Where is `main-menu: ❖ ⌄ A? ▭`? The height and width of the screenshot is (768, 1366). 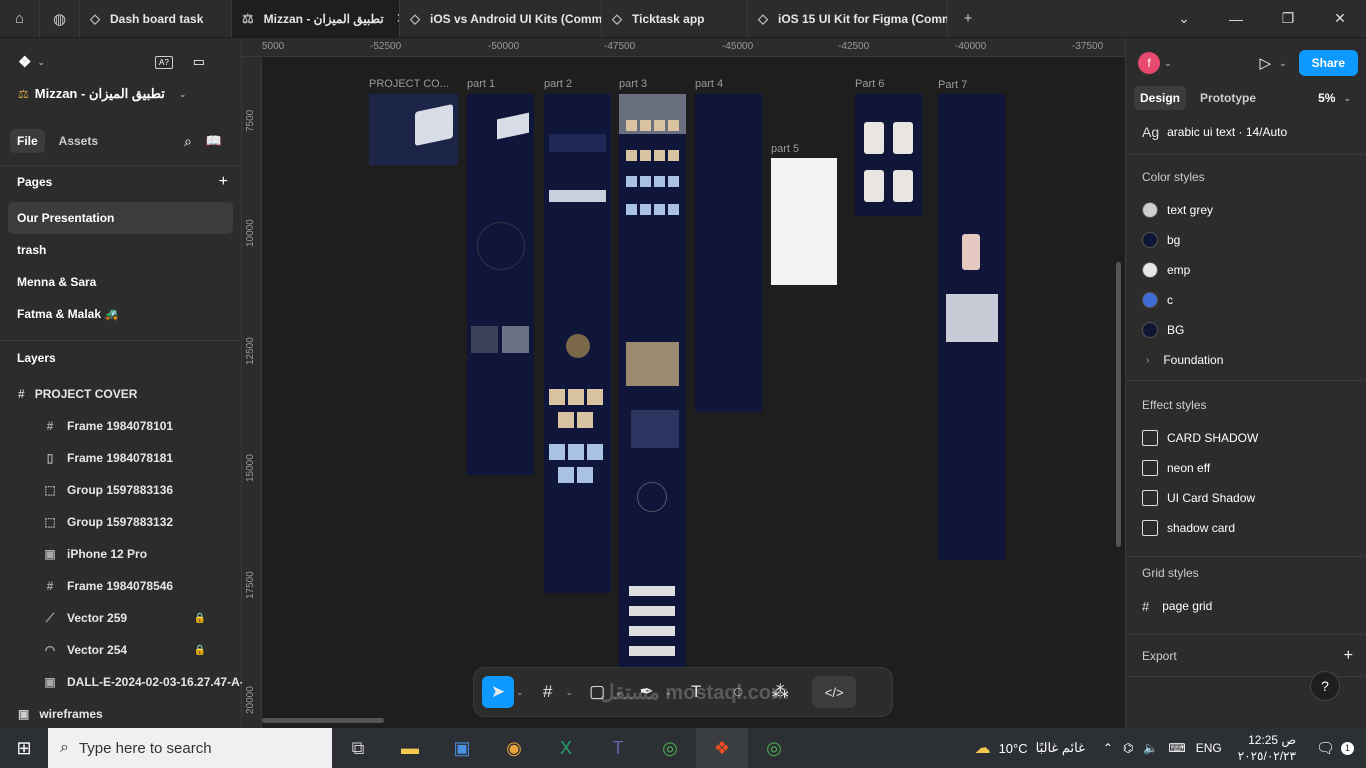
main-menu: ❖ ⌄ A? ▭ is located at coordinates (121, 62).